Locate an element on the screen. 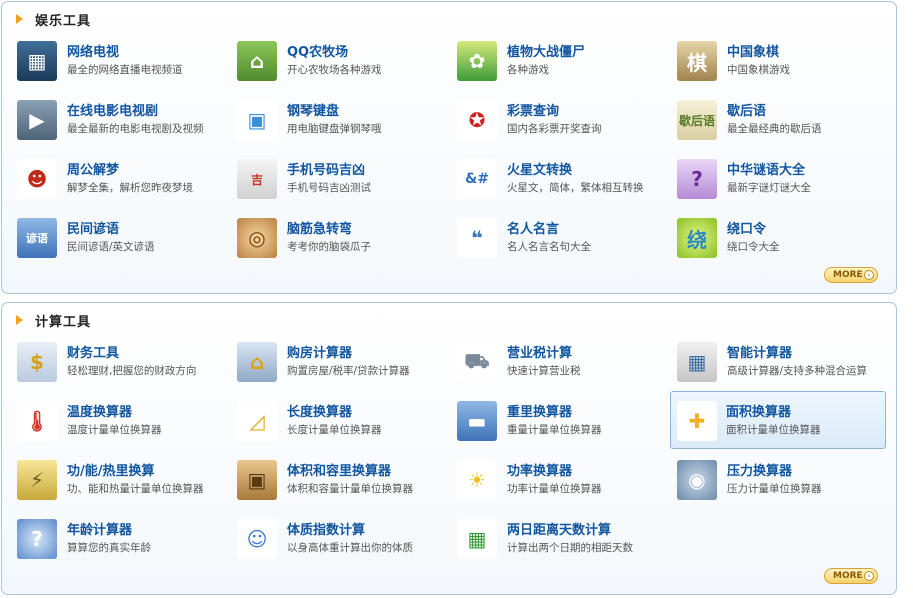  tool-title: 中国象棋 is located at coordinates (753, 50).